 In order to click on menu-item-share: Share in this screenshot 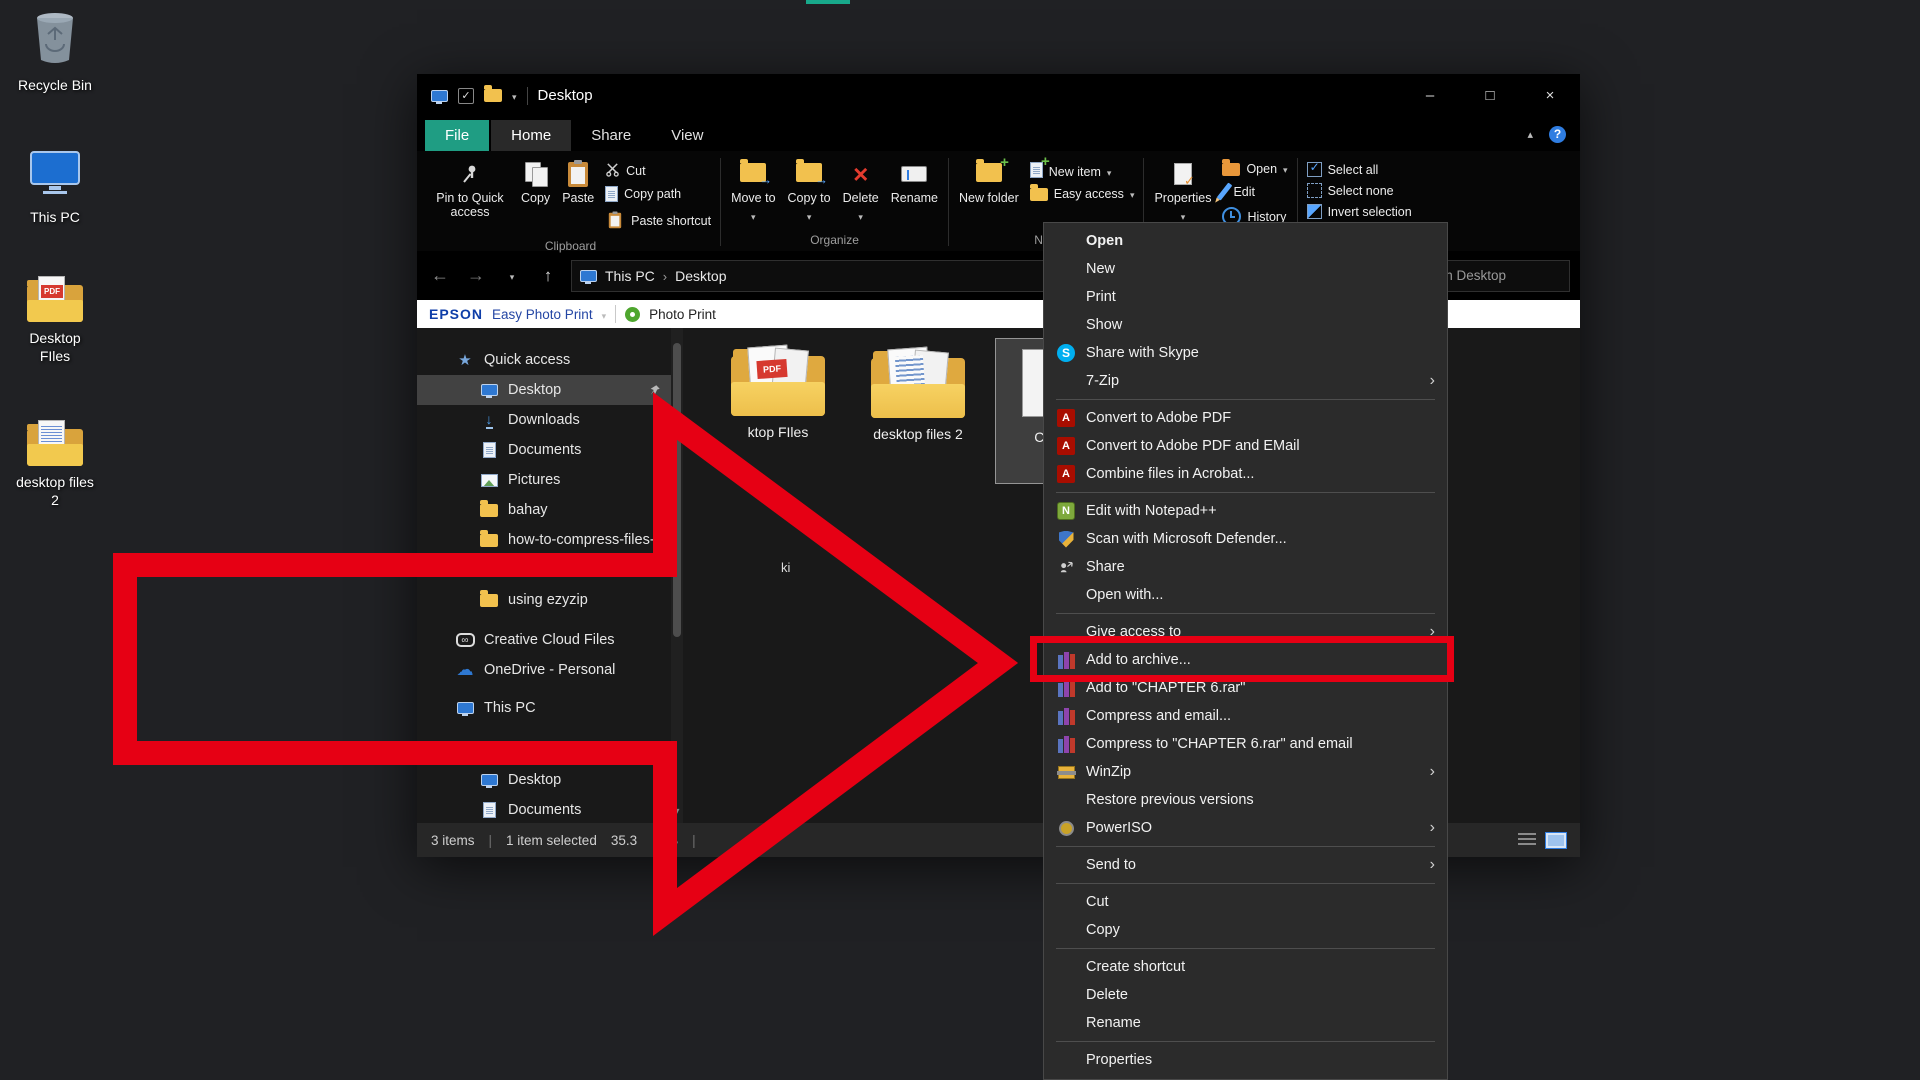, I will do `click(1245, 567)`.